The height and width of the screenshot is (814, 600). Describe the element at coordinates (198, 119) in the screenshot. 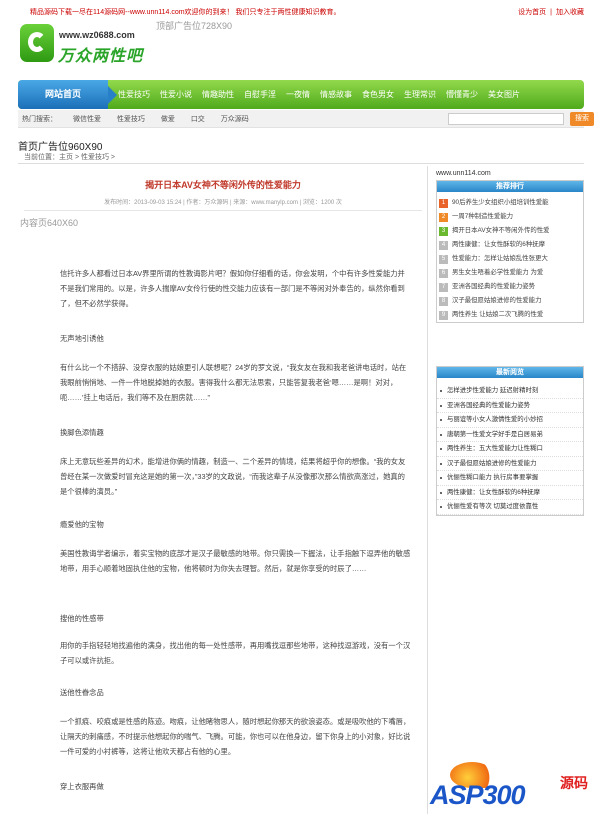

I see `hot-keyword: 口交` at that location.